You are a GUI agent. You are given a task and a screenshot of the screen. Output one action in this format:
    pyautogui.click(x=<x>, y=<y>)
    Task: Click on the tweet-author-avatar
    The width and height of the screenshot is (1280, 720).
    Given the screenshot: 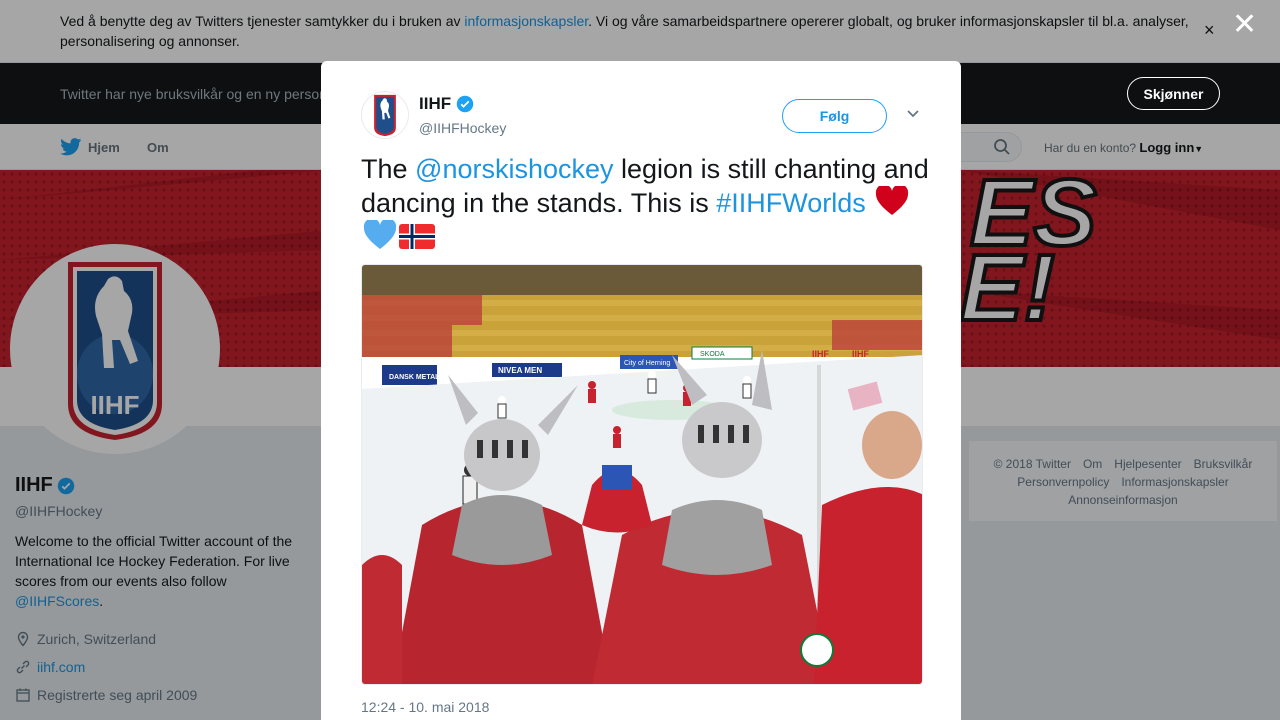 What is the action you would take?
    pyautogui.click(x=385, y=115)
    